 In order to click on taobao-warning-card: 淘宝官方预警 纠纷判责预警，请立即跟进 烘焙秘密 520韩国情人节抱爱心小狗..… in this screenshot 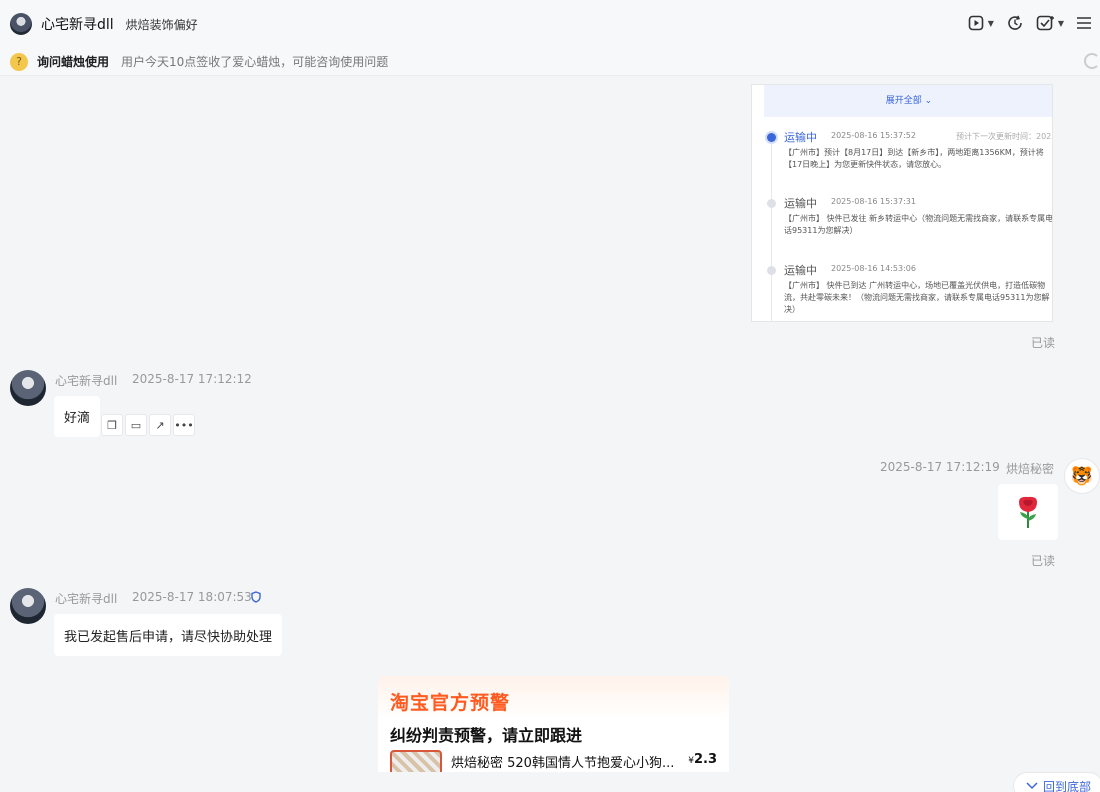, I will do `click(553, 724)`.